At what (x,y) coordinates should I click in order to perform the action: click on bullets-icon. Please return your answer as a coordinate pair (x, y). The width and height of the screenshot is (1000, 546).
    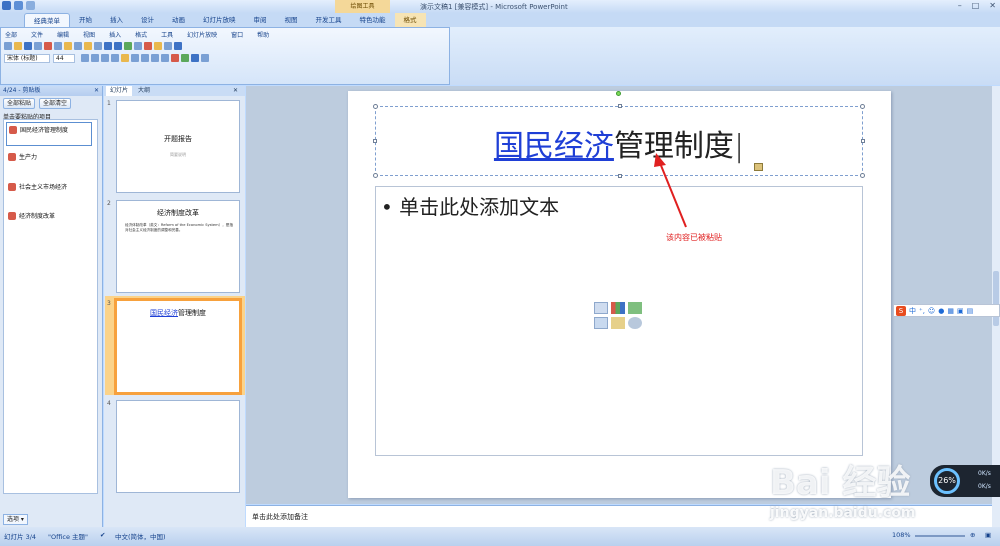
    Looking at the image, I should click on (155, 58).